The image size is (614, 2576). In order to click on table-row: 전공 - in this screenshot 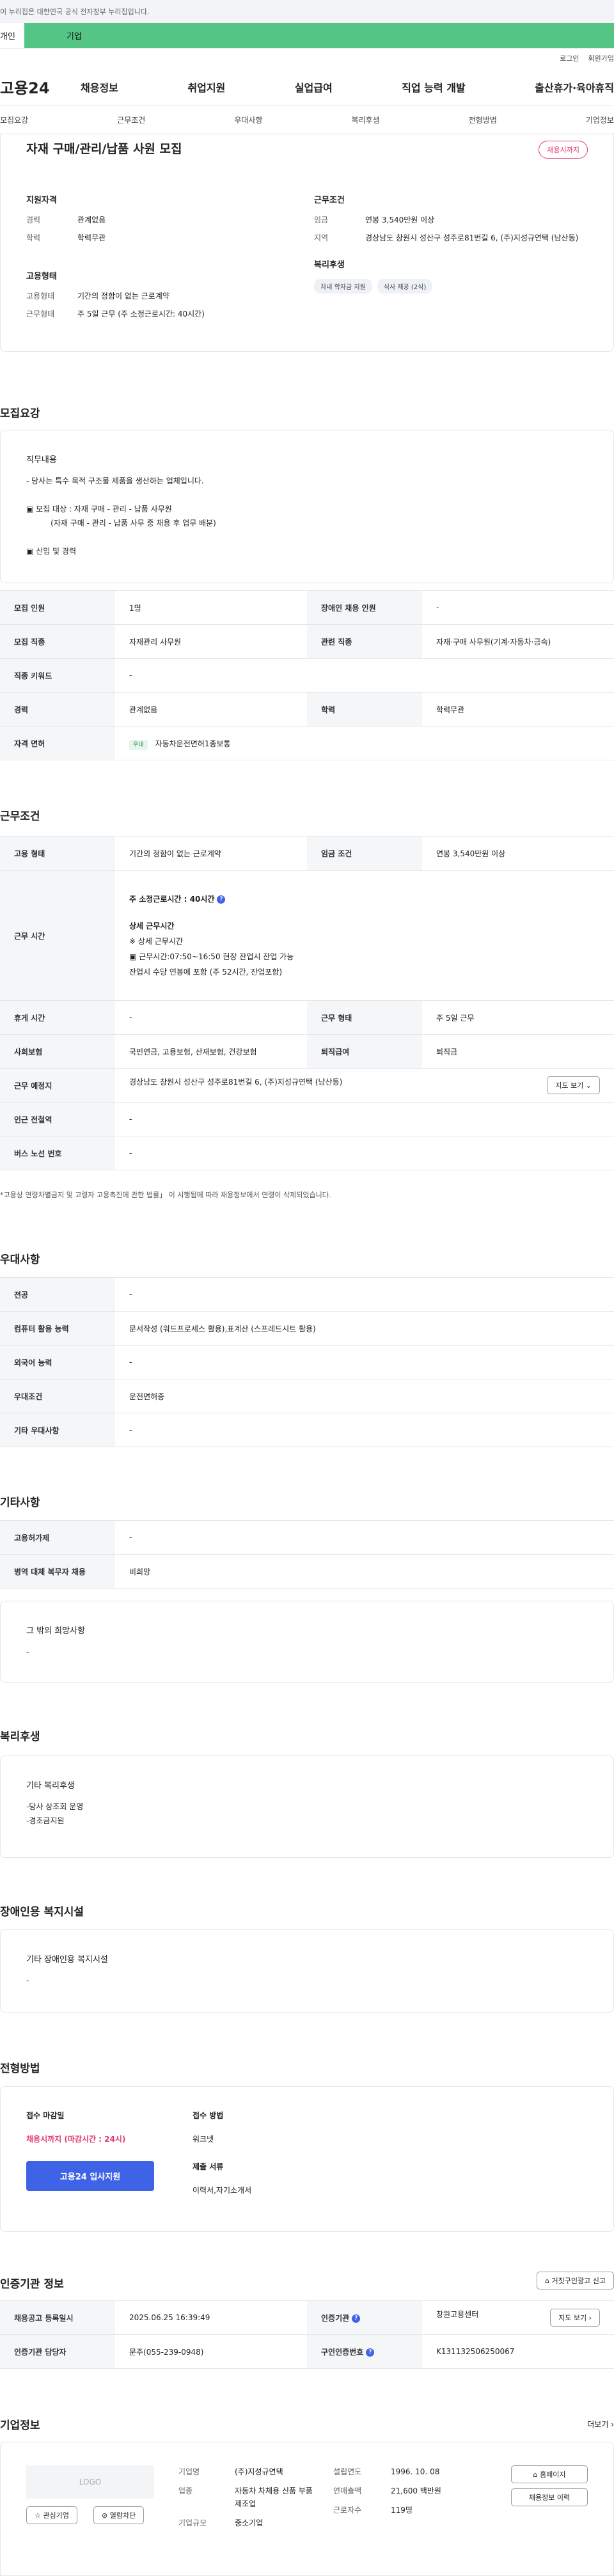, I will do `click(307, 1294)`.